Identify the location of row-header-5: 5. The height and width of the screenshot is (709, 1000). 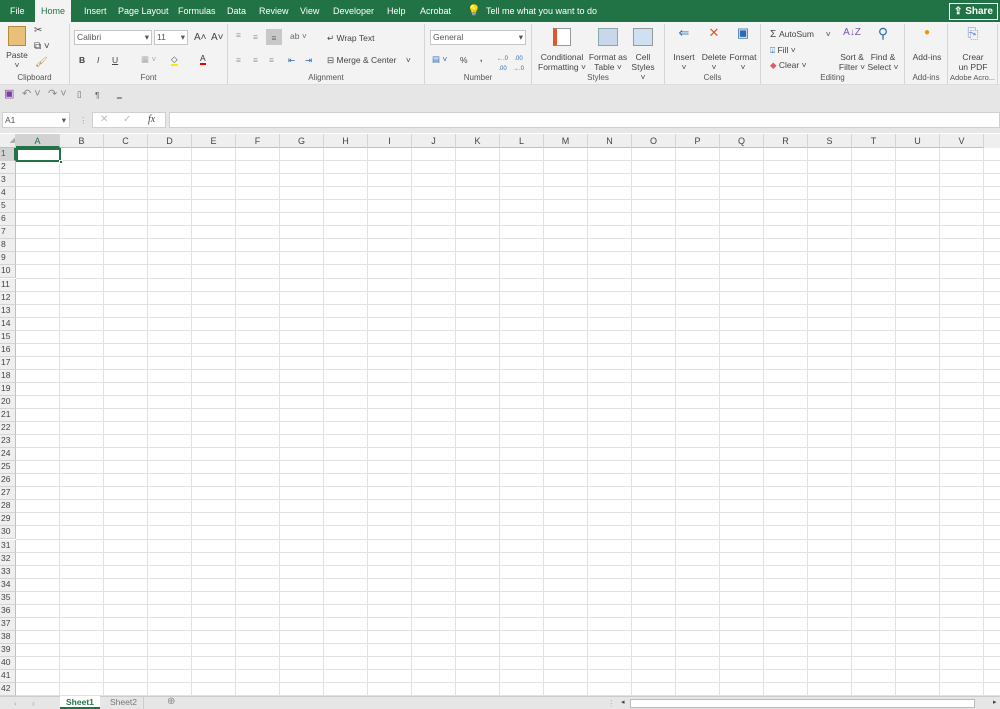
(8, 207).